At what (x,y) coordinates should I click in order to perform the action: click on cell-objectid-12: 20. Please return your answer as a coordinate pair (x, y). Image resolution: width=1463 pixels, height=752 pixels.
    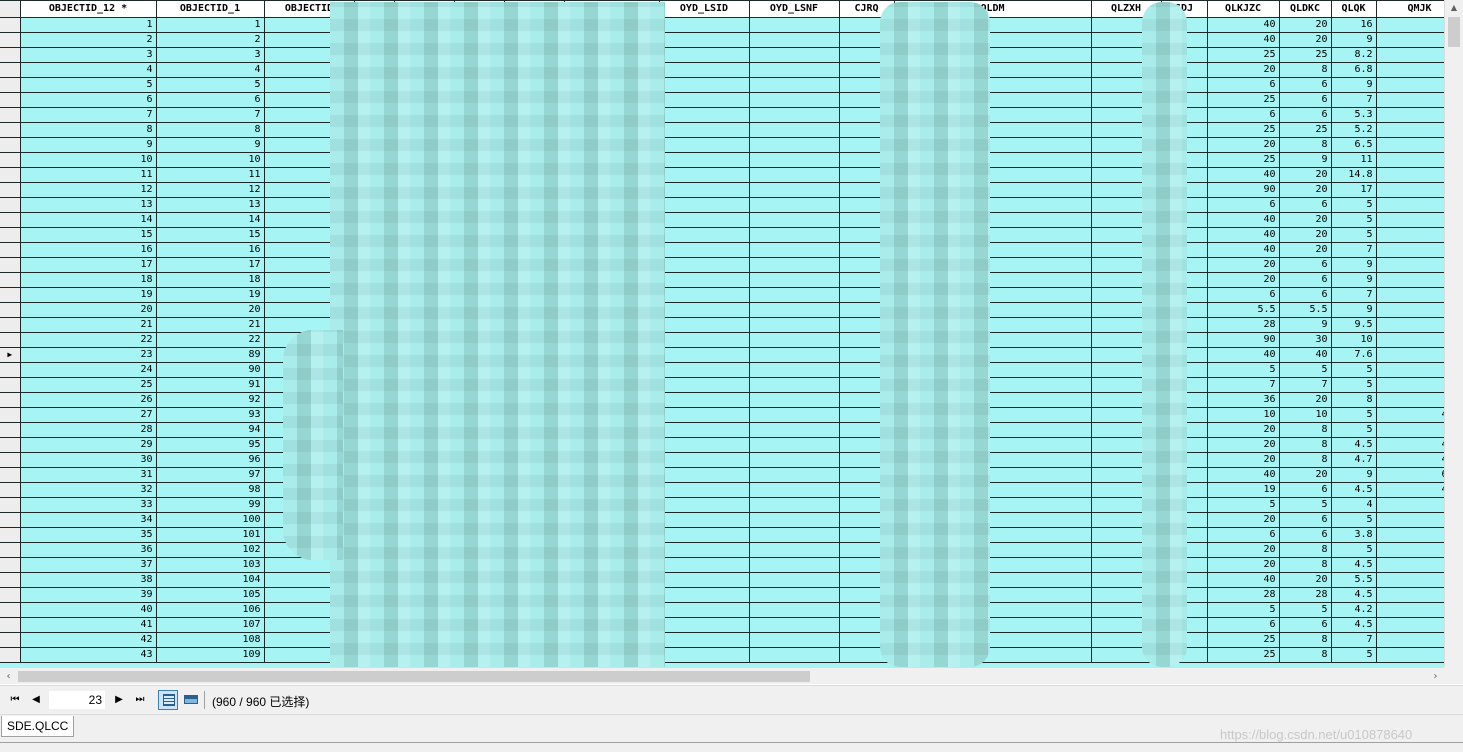
    Looking at the image, I should click on (88, 310).